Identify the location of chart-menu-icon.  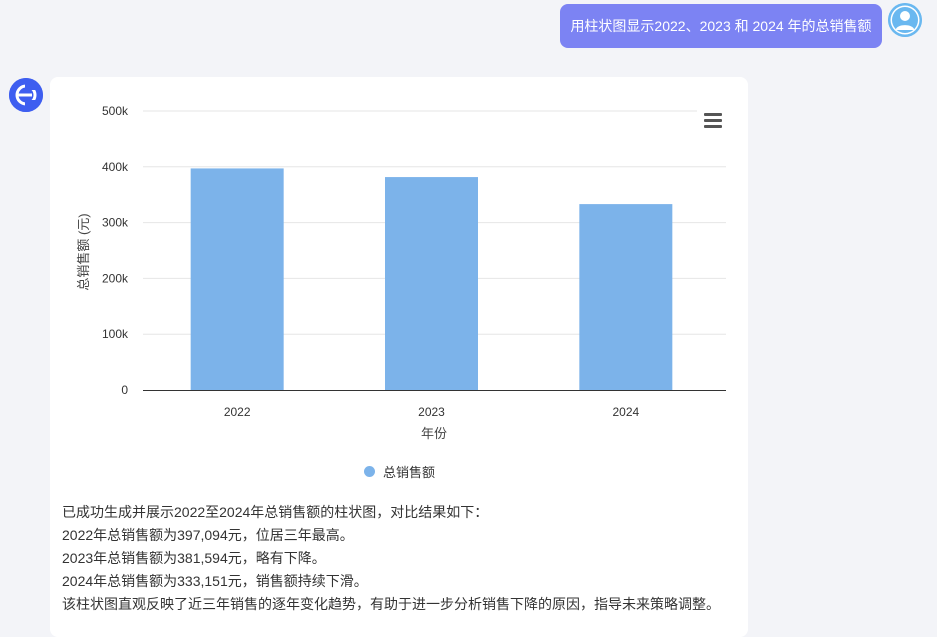
(713, 121).